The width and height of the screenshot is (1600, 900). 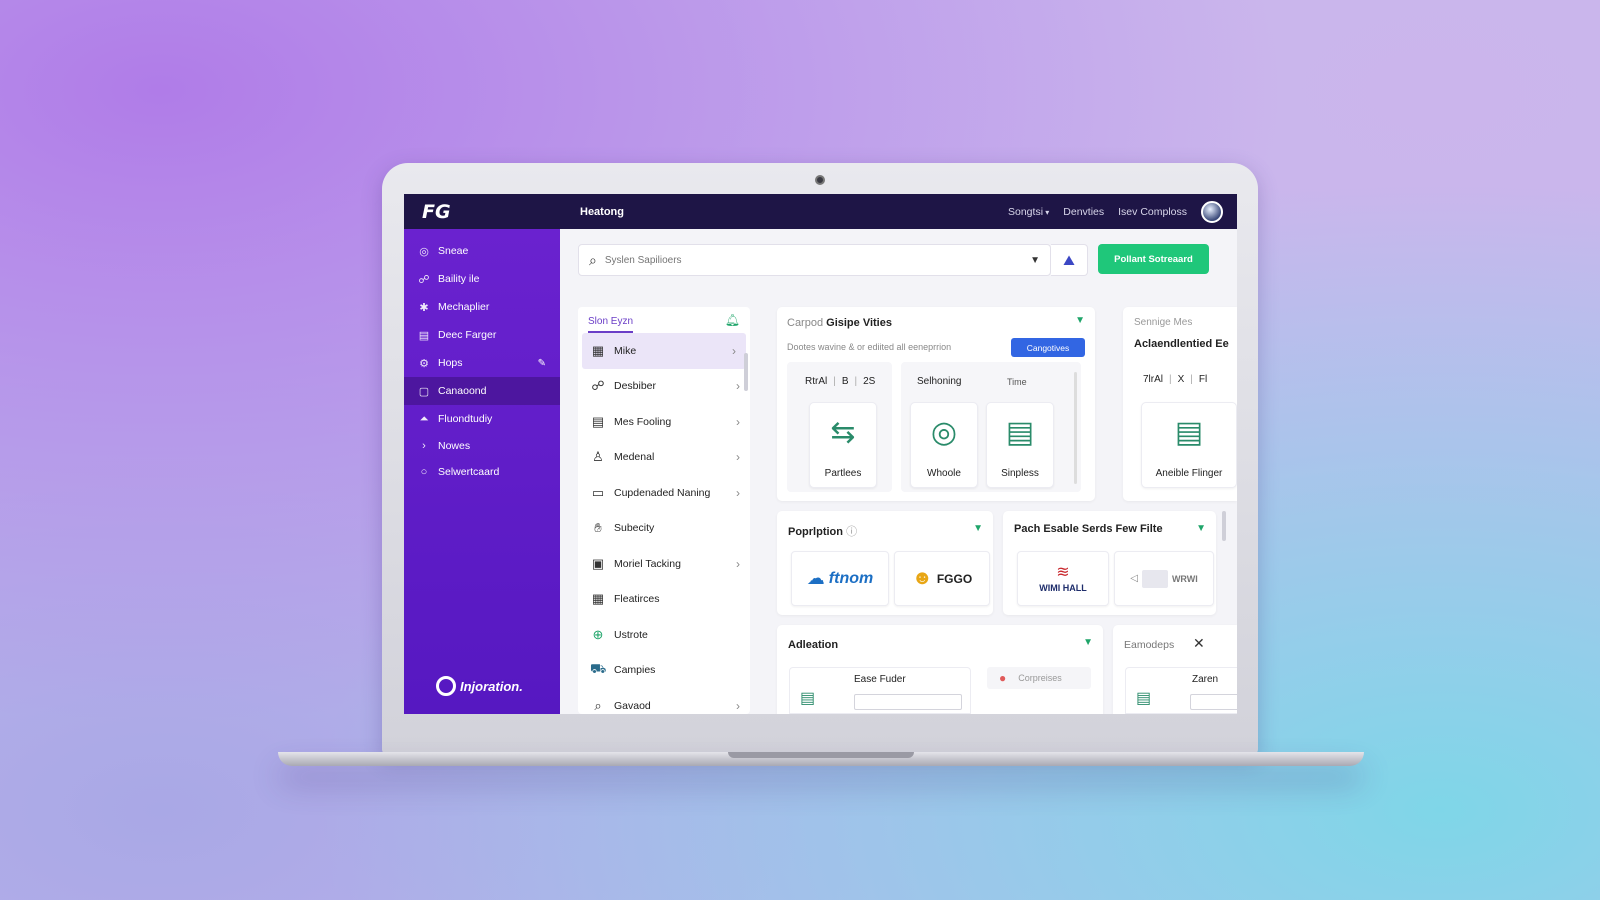 I want to click on list-item-label: Fleatirces, so click(x=637, y=599).